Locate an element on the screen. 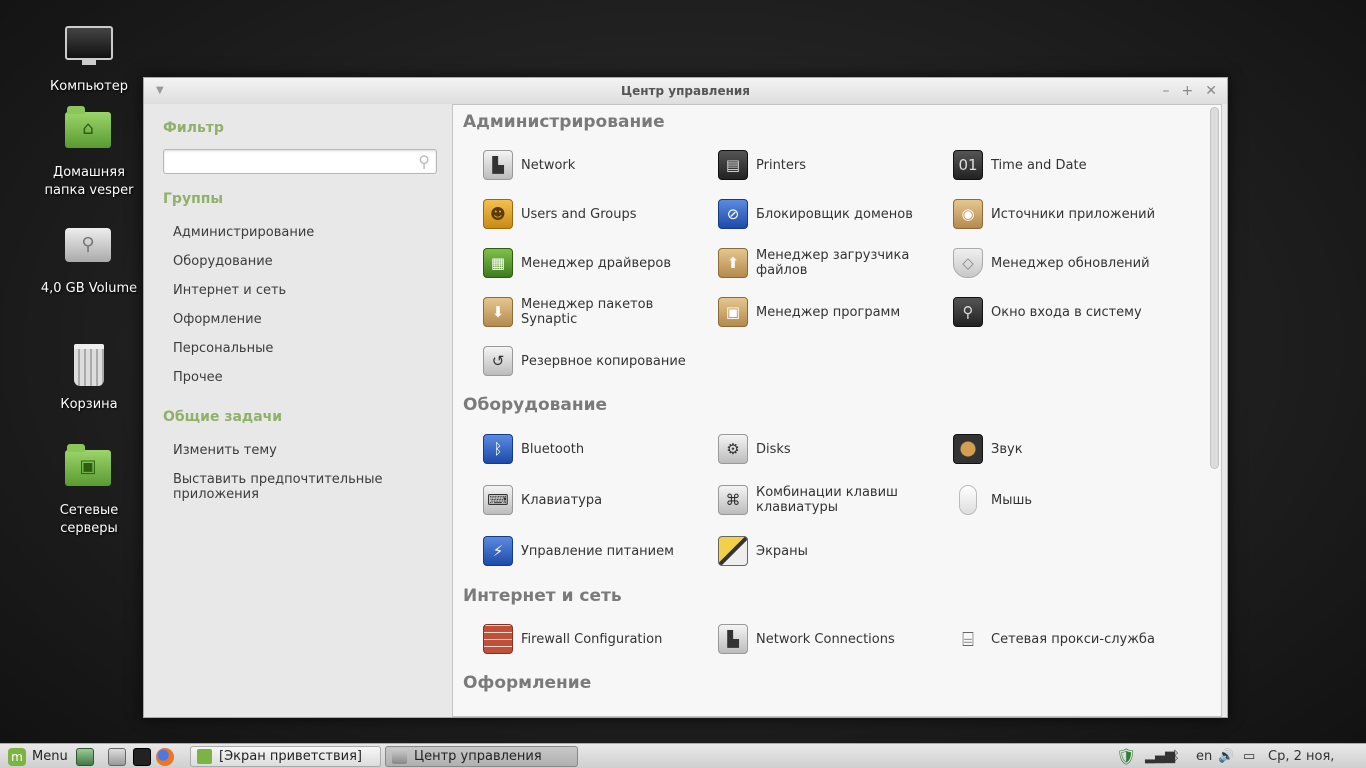 This screenshot has height=768, width=1366. filter-heading: Фильтр is located at coordinates (193, 128).